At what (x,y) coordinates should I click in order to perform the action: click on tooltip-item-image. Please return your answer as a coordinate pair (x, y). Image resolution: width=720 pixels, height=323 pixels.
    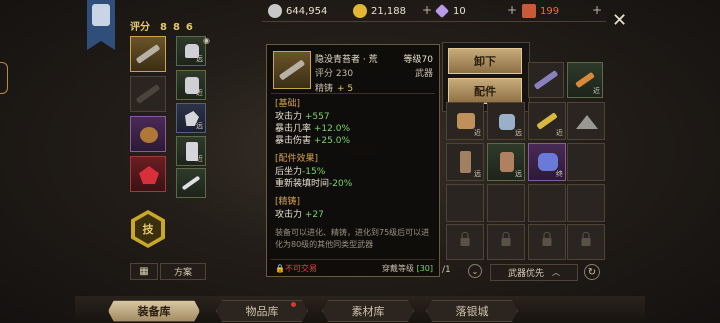
    Looking at the image, I should click on (292, 70).